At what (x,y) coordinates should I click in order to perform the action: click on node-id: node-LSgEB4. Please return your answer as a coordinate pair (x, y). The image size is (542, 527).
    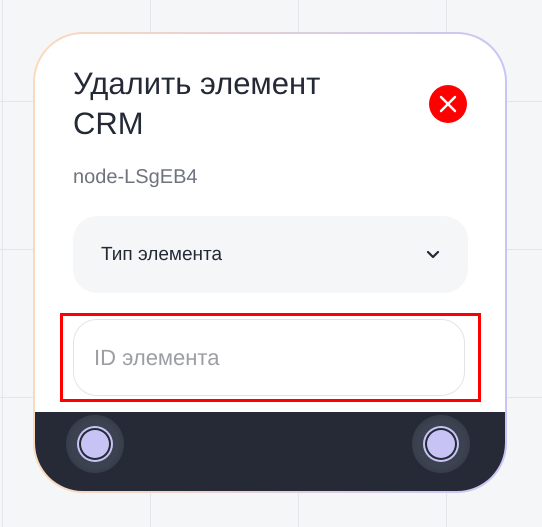
    Looking at the image, I should click on (136, 177).